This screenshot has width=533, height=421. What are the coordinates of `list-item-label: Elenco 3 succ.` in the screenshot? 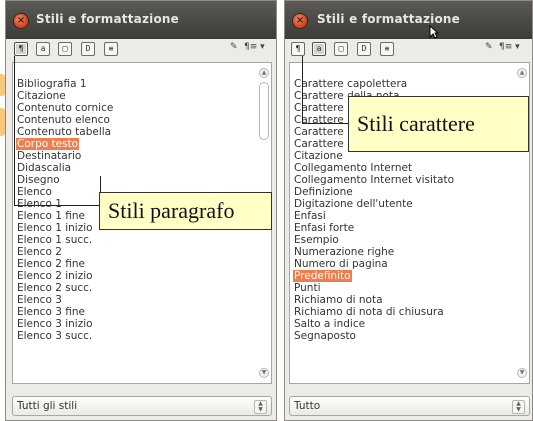 It's located at (55, 336).